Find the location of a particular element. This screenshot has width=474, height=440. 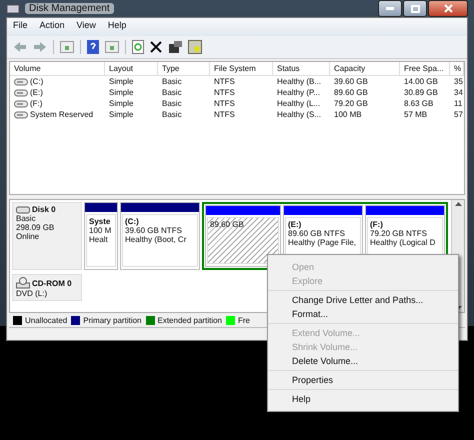

partition-info: Healthy (Boot, Cr is located at coordinates (156, 239).